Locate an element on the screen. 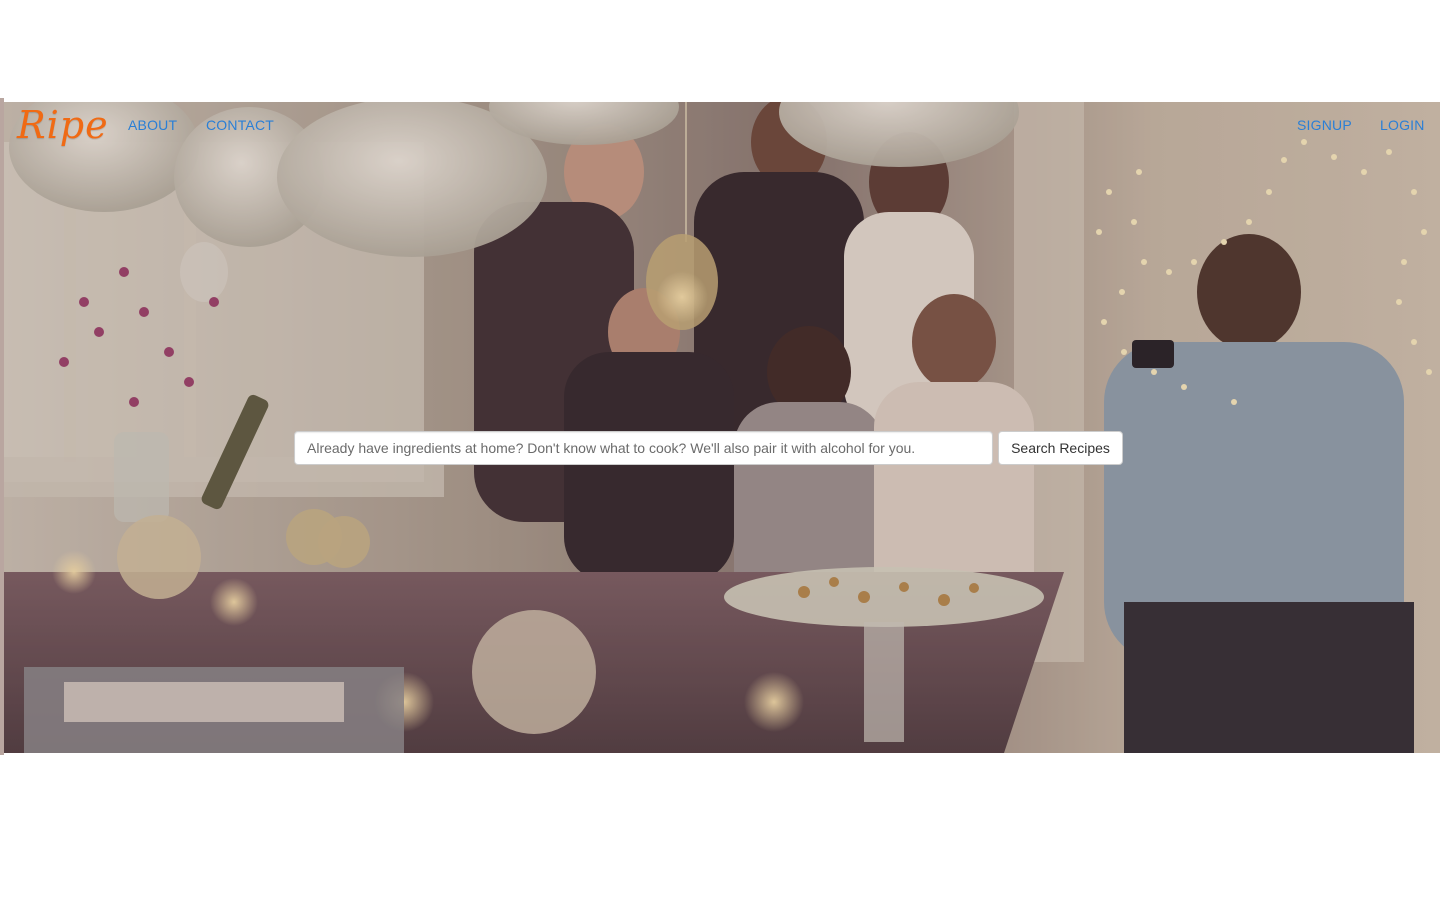  ripe-logo: Ripe is located at coordinates (63, 125).